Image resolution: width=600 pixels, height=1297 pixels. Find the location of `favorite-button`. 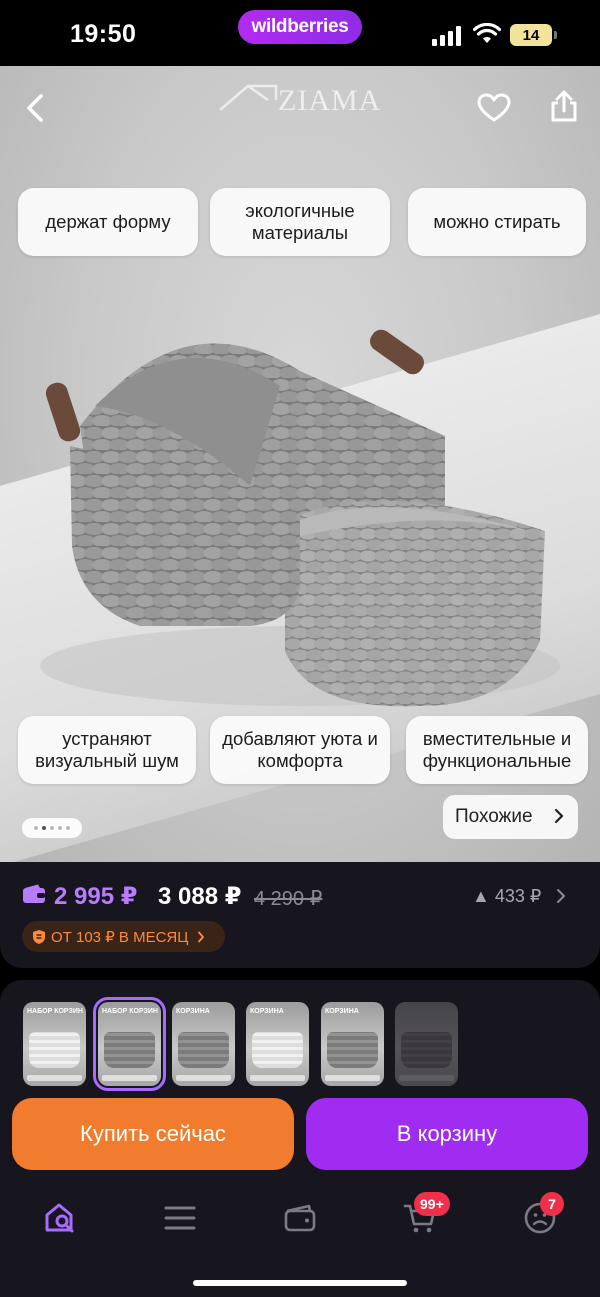

favorite-button is located at coordinates (494, 108).